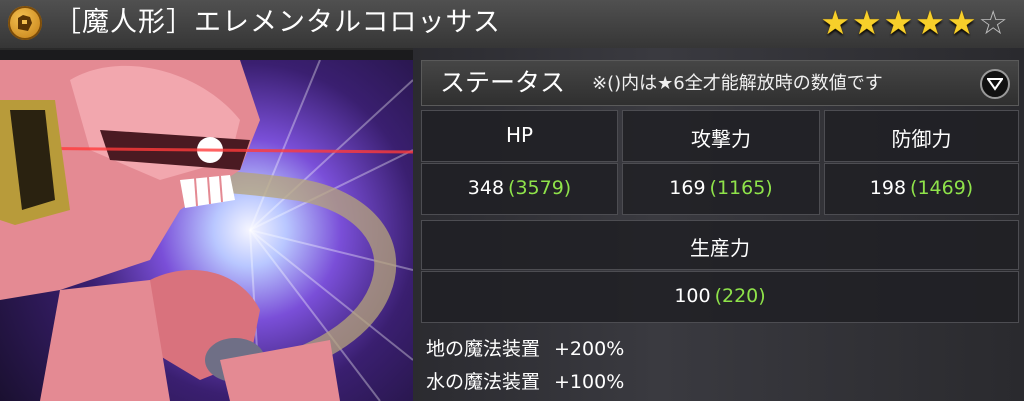 Image resolution: width=1024 pixels, height=401 pixels. I want to click on hp-label: HP, so click(519, 135).